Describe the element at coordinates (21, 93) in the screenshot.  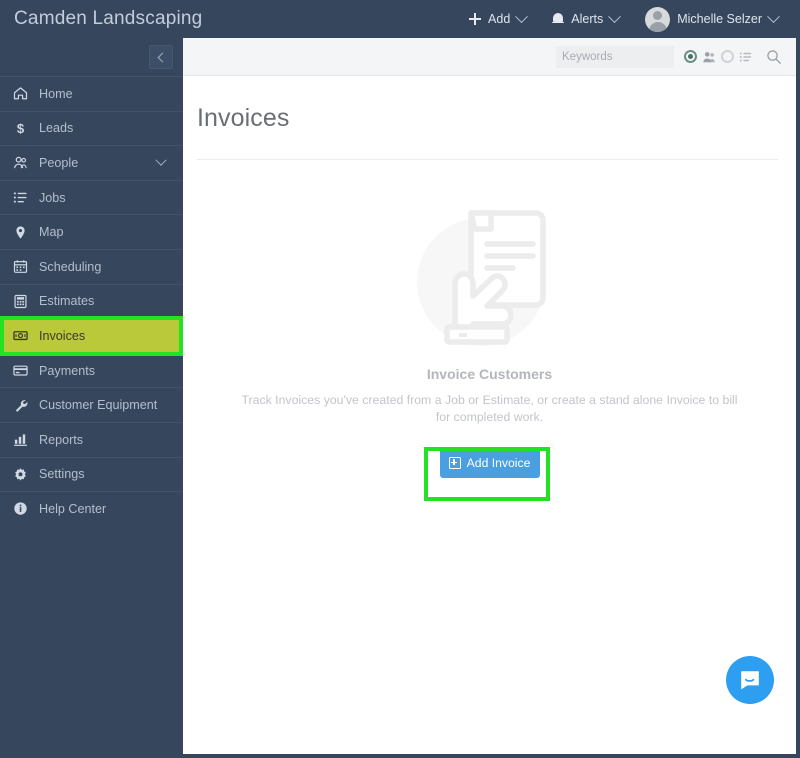
I see `home-icon` at that location.